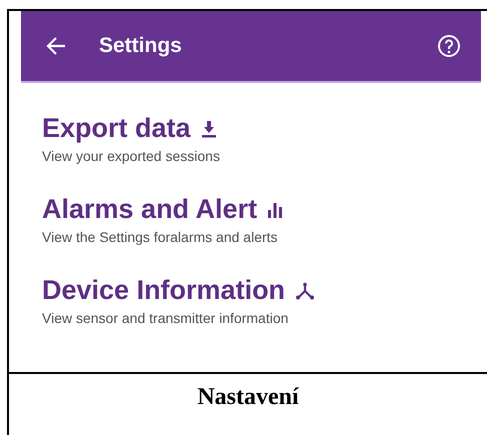  Describe the element at coordinates (275, 210) in the screenshot. I see `bar-chart-icon` at that location.